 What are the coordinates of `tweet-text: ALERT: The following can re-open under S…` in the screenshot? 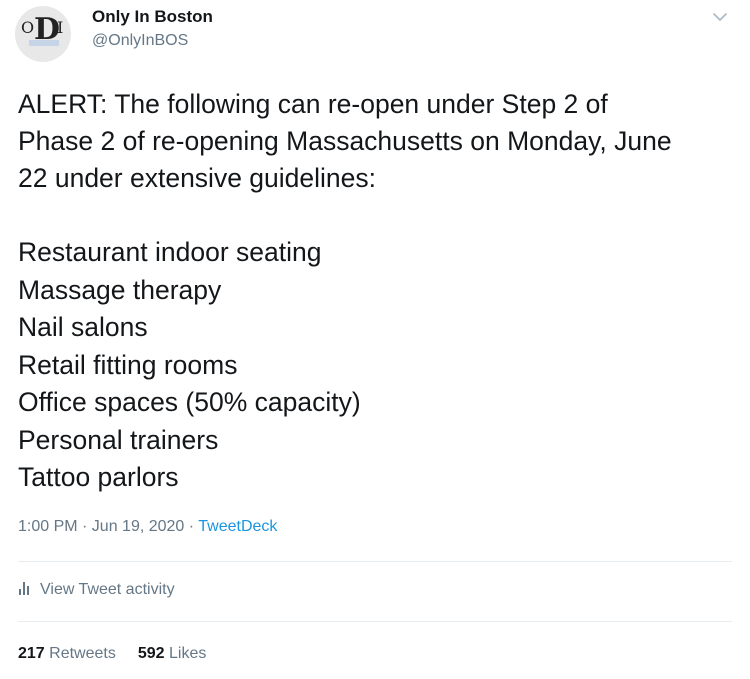 It's located at (345, 141).